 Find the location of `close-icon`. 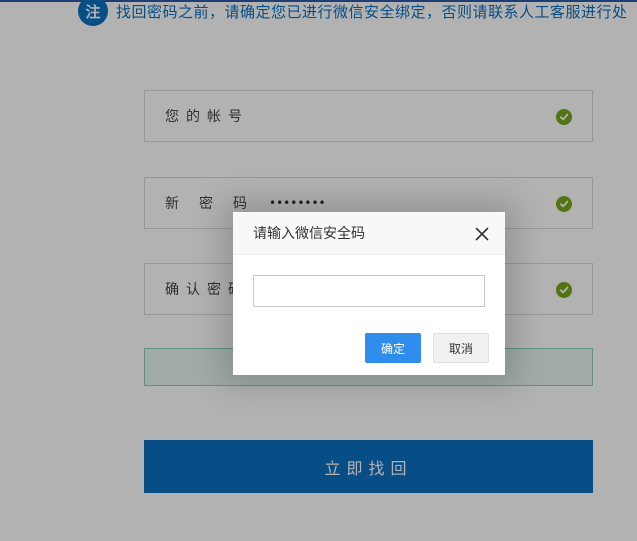

close-icon is located at coordinates (482, 233).